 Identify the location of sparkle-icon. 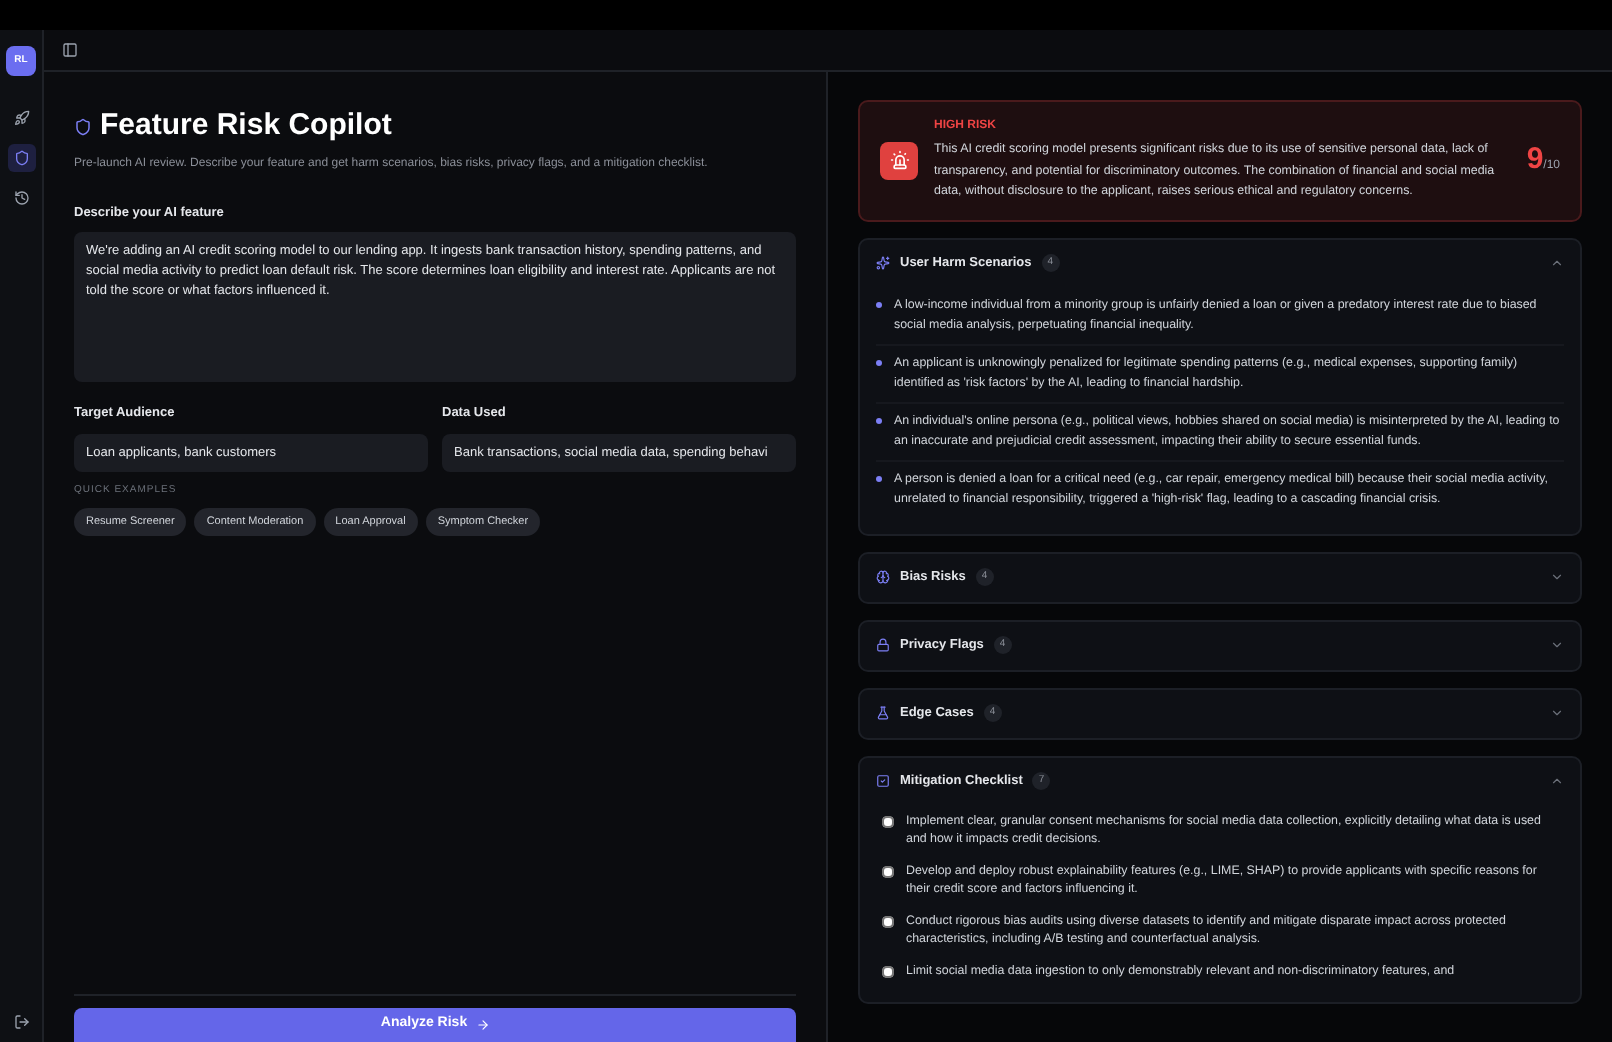
(883, 263).